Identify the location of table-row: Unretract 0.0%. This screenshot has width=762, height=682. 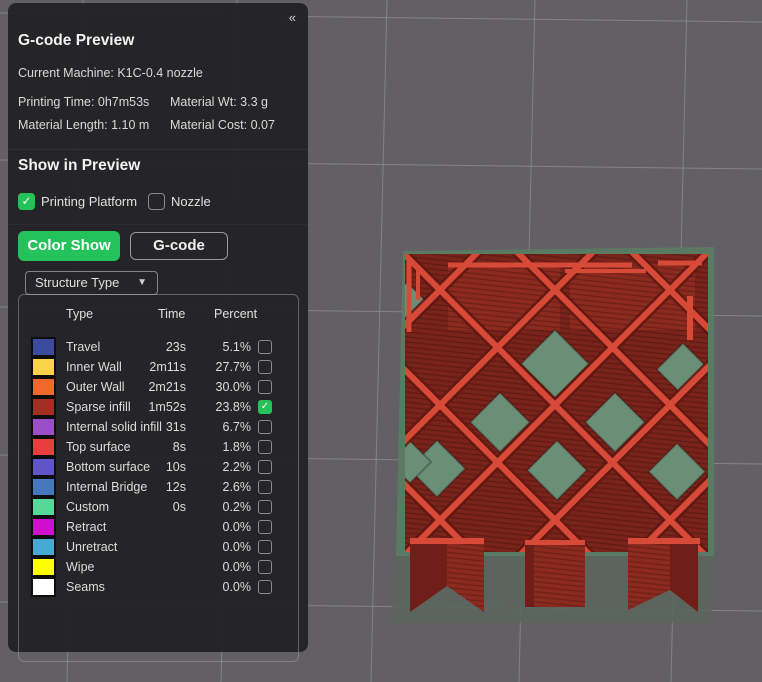
(158, 547).